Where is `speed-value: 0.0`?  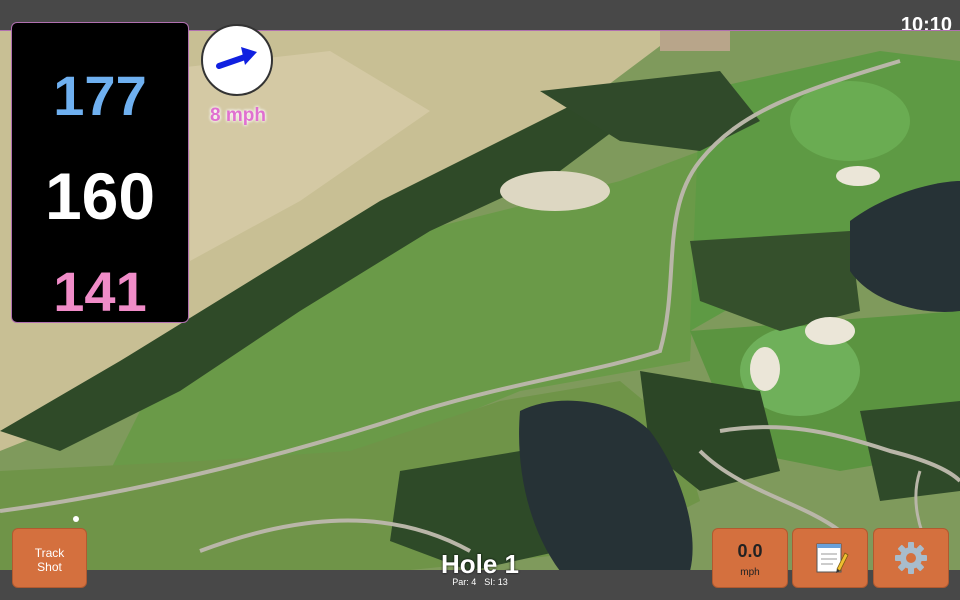 speed-value: 0.0 is located at coordinates (750, 551).